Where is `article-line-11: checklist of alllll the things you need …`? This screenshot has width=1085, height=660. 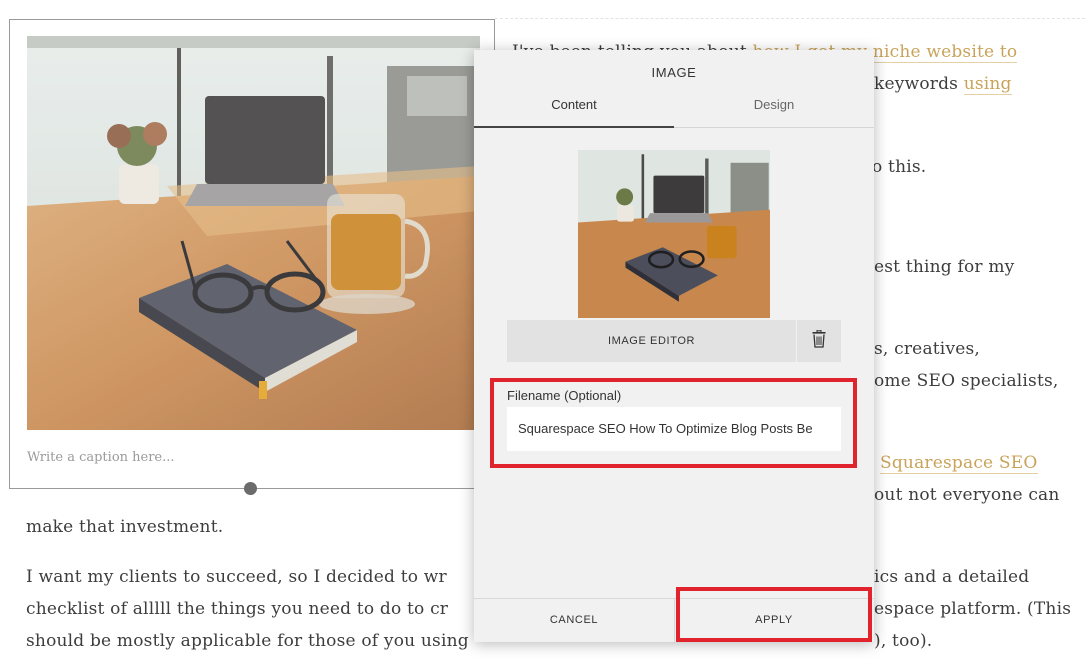 article-line-11: checklist of alllll the things you need … is located at coordinates (237, 609).